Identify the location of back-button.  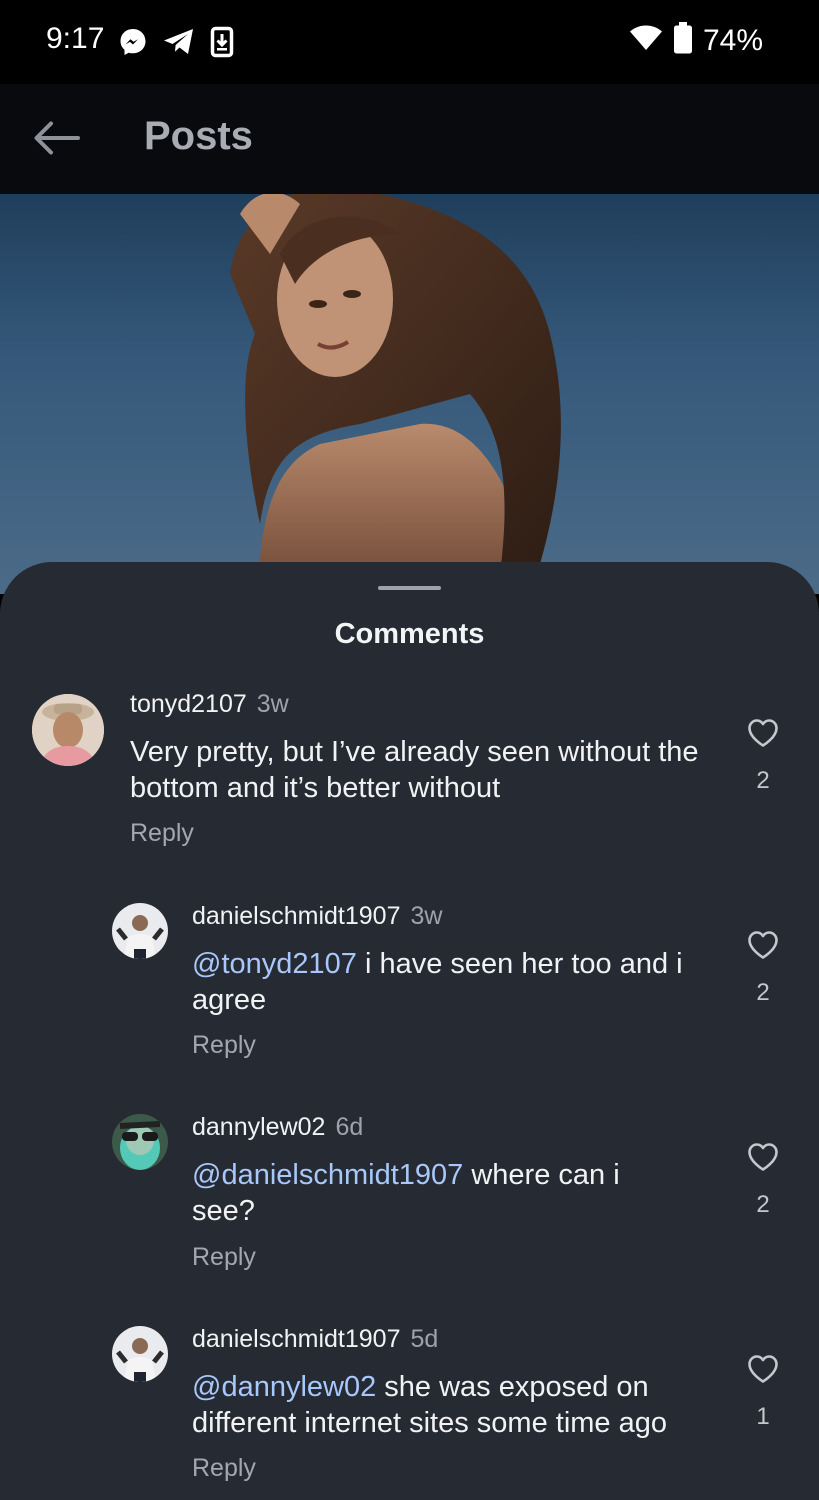
(56, 140).